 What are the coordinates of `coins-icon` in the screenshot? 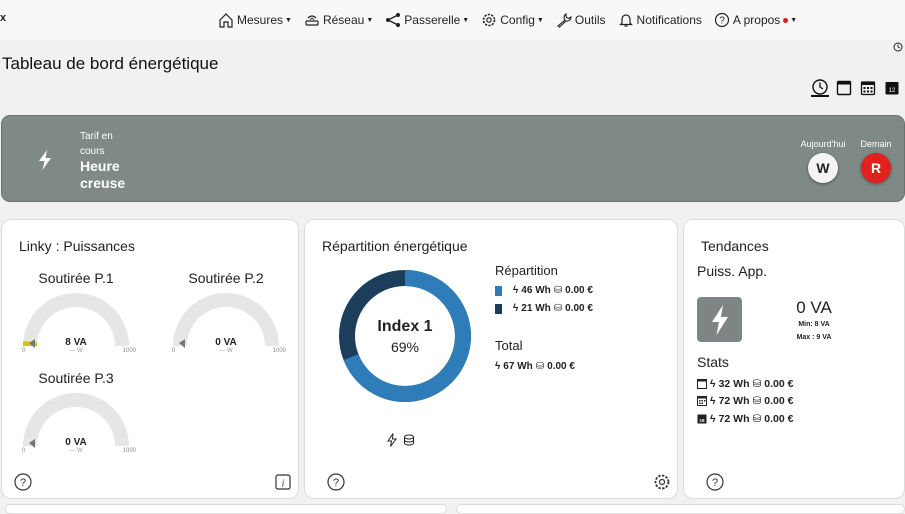 It's located at (409, 440).